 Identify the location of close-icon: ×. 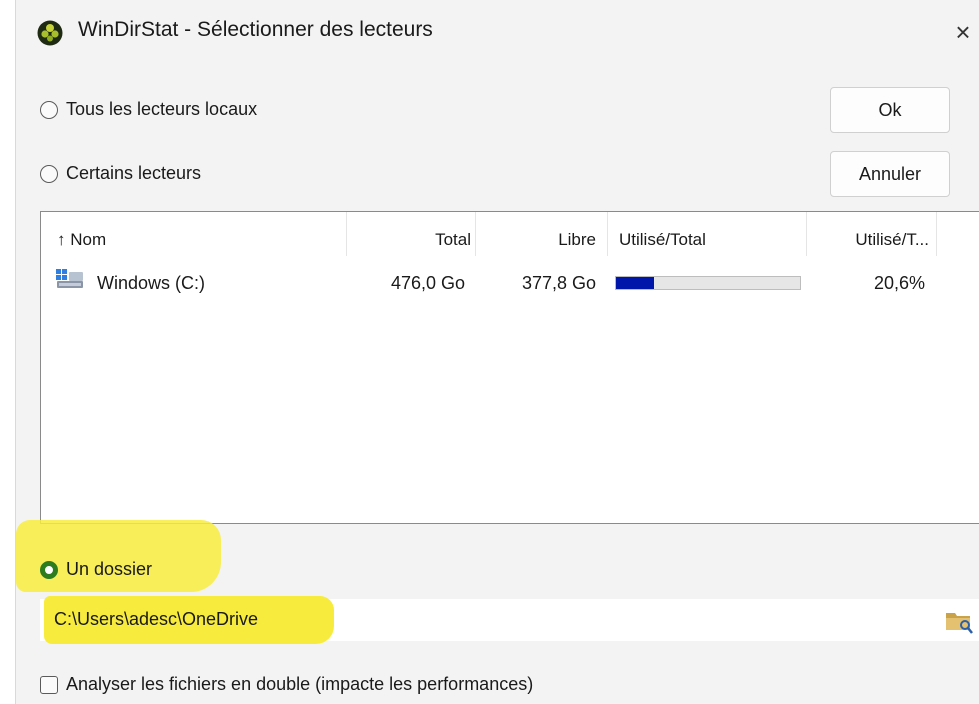
(963, 32).